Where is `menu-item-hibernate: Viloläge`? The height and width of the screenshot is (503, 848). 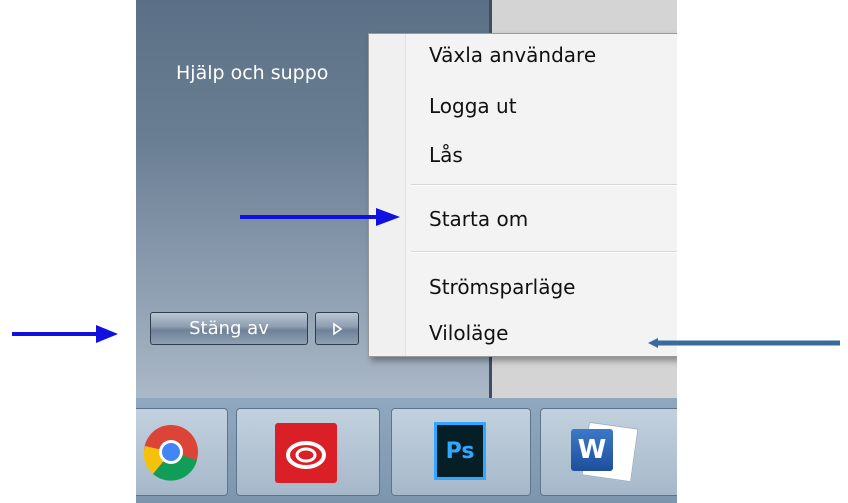
menu-item-hibernate: Viloläge is located at coordinates (468, 333).